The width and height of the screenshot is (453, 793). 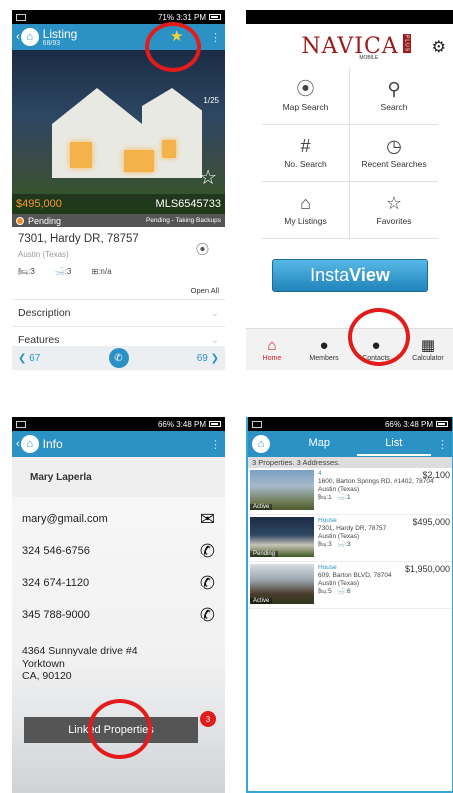 What do you see at coordinates (324, 345) in the screenshot?
I see `members-icon: ●` at bounding box center [324, 345].